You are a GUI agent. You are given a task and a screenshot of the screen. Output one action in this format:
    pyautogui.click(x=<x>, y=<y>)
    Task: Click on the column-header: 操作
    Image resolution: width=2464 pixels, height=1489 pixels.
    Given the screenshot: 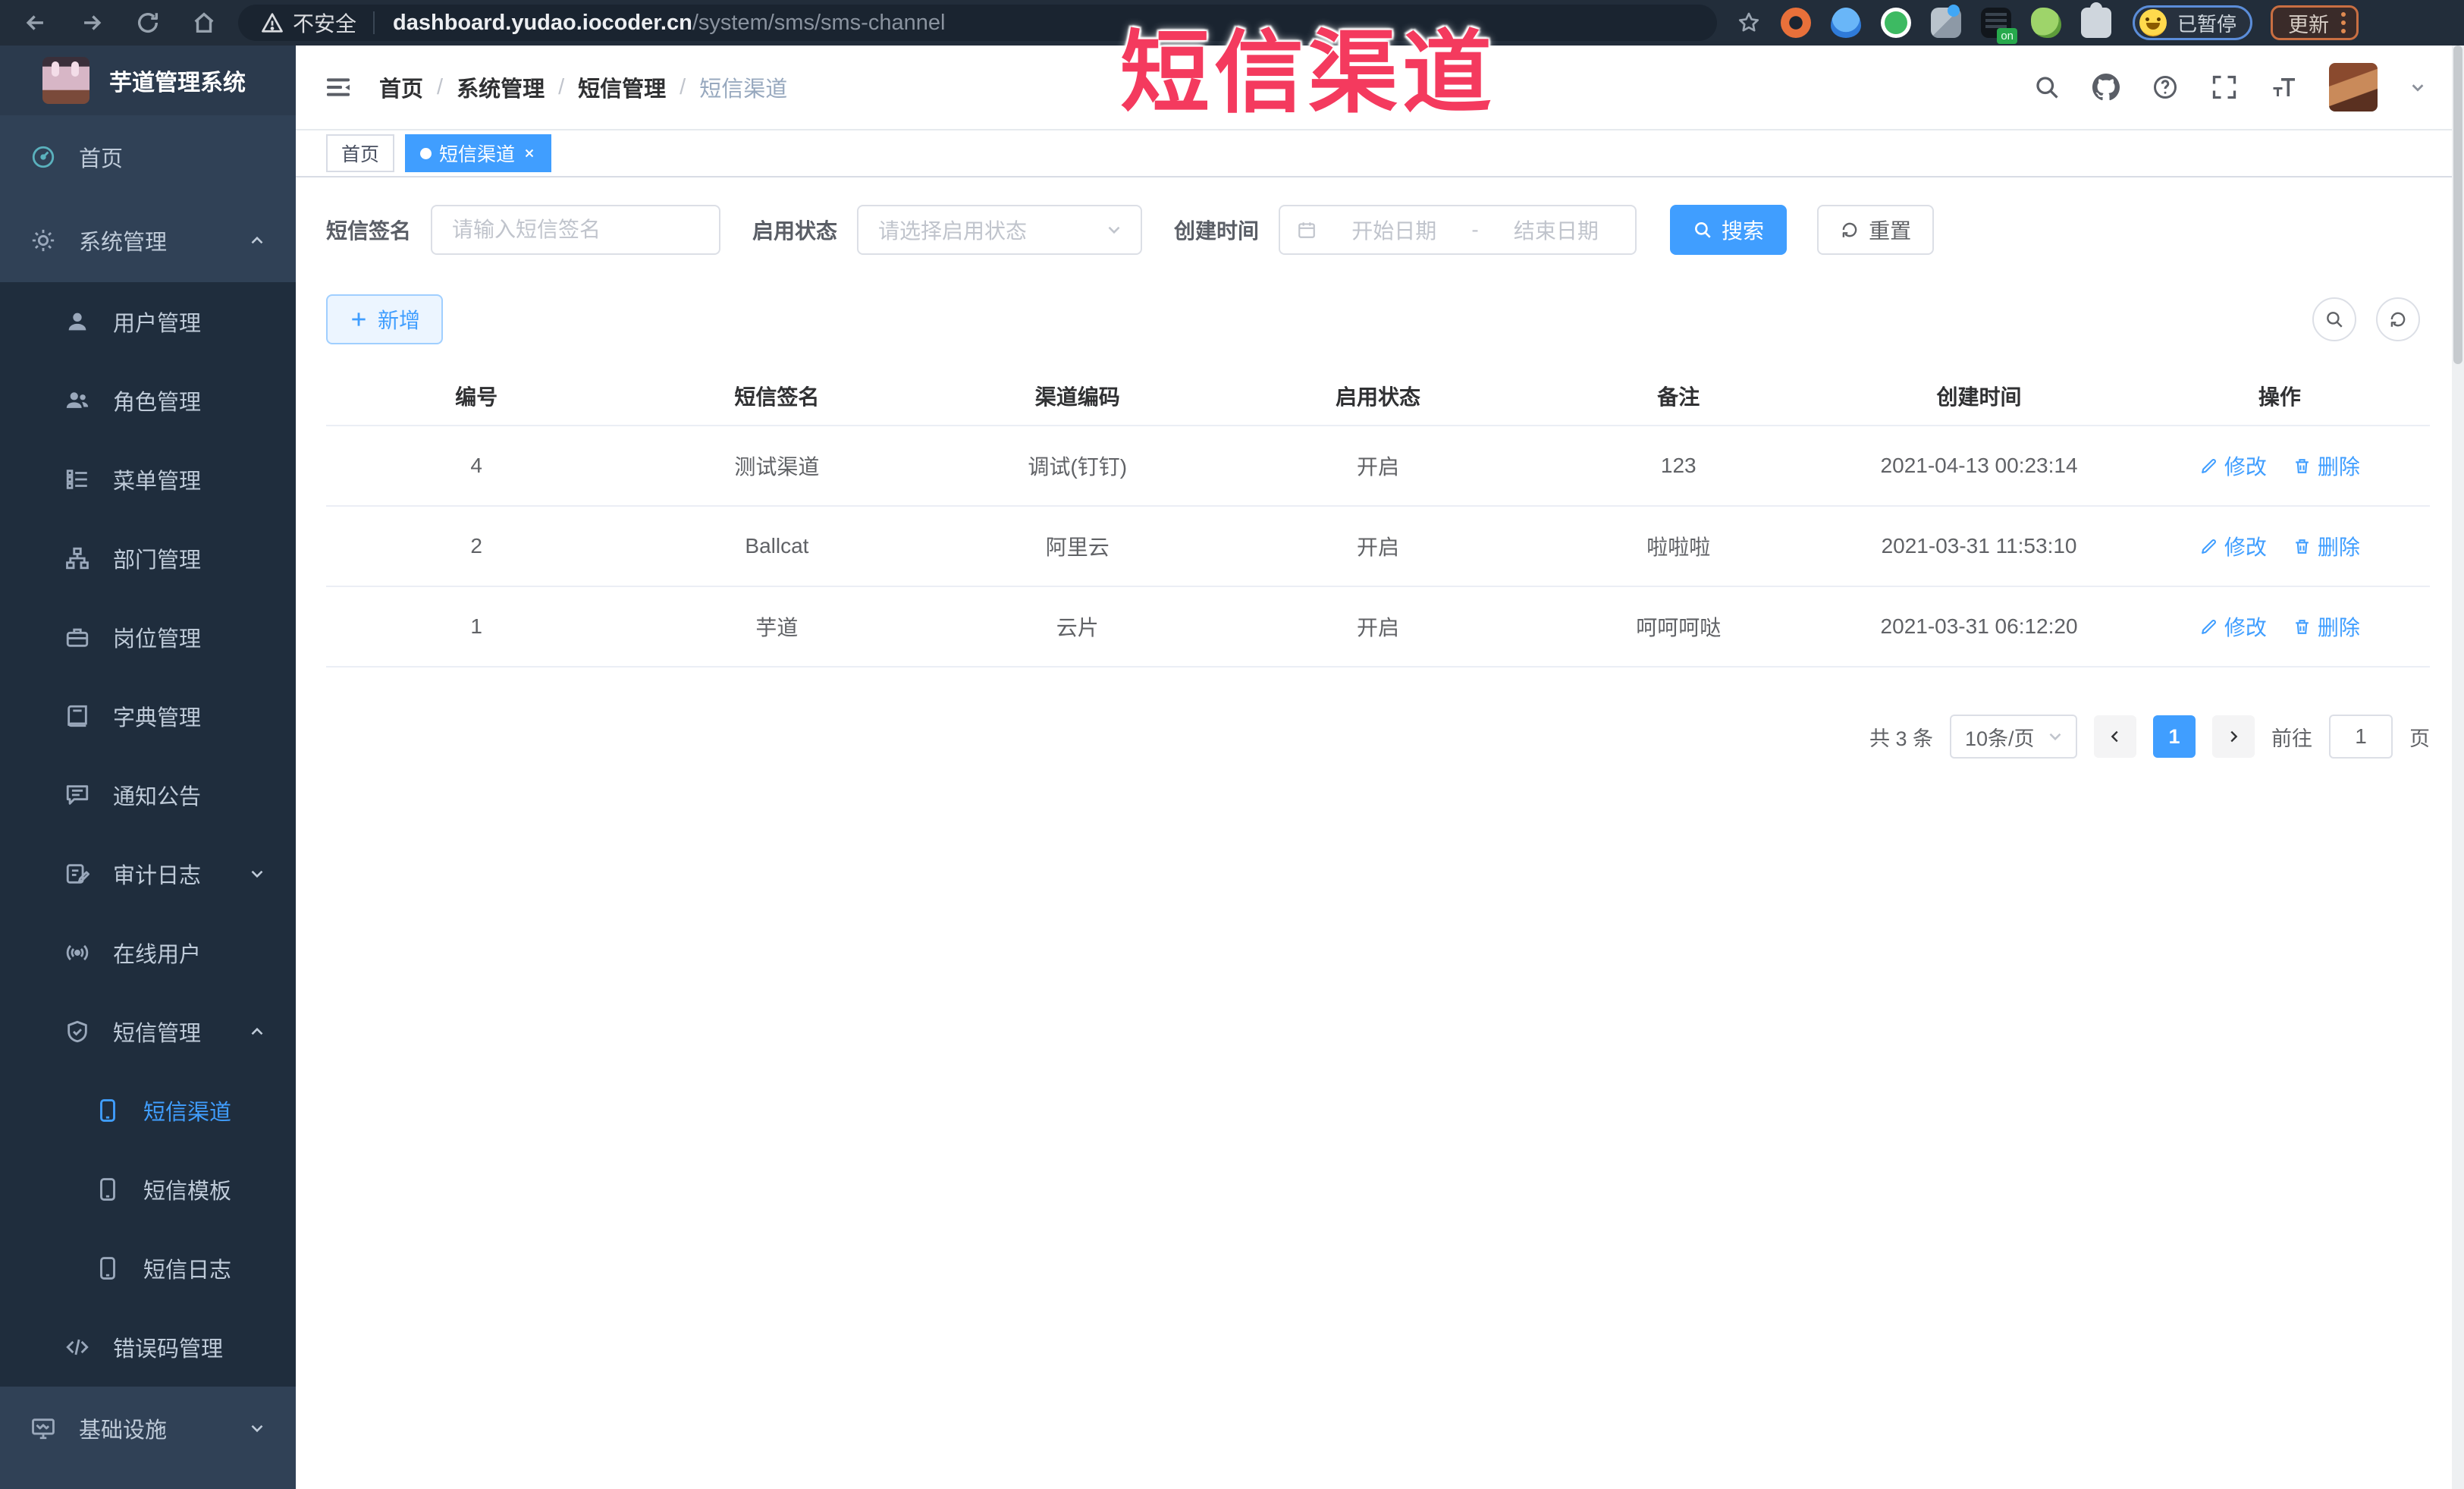 What is the action you would take?
    pyautogui.click(x=2279, y=397)
    